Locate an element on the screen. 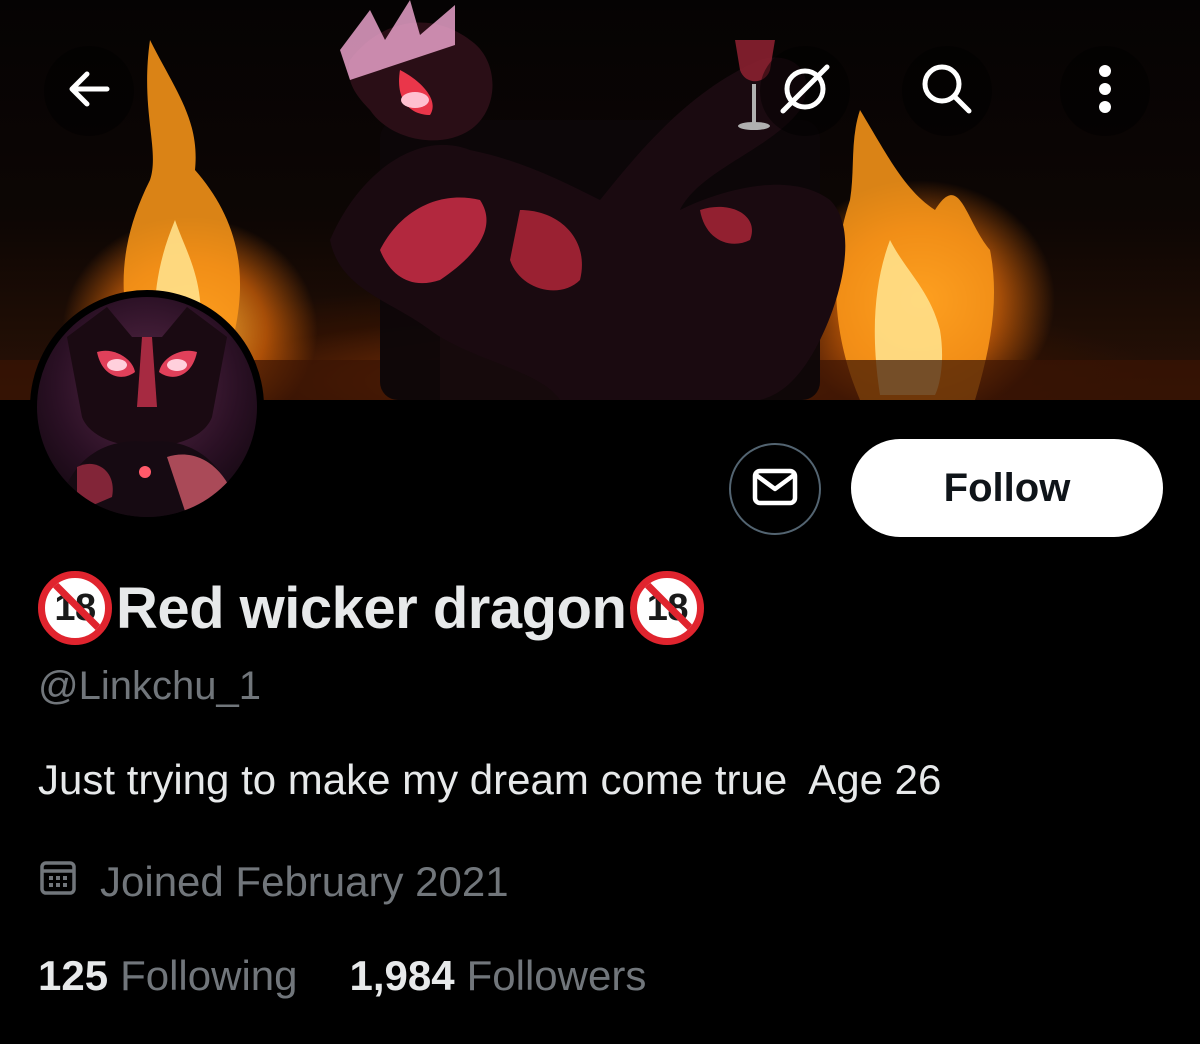  following-count: 125 is located at coordinates (73, 975).